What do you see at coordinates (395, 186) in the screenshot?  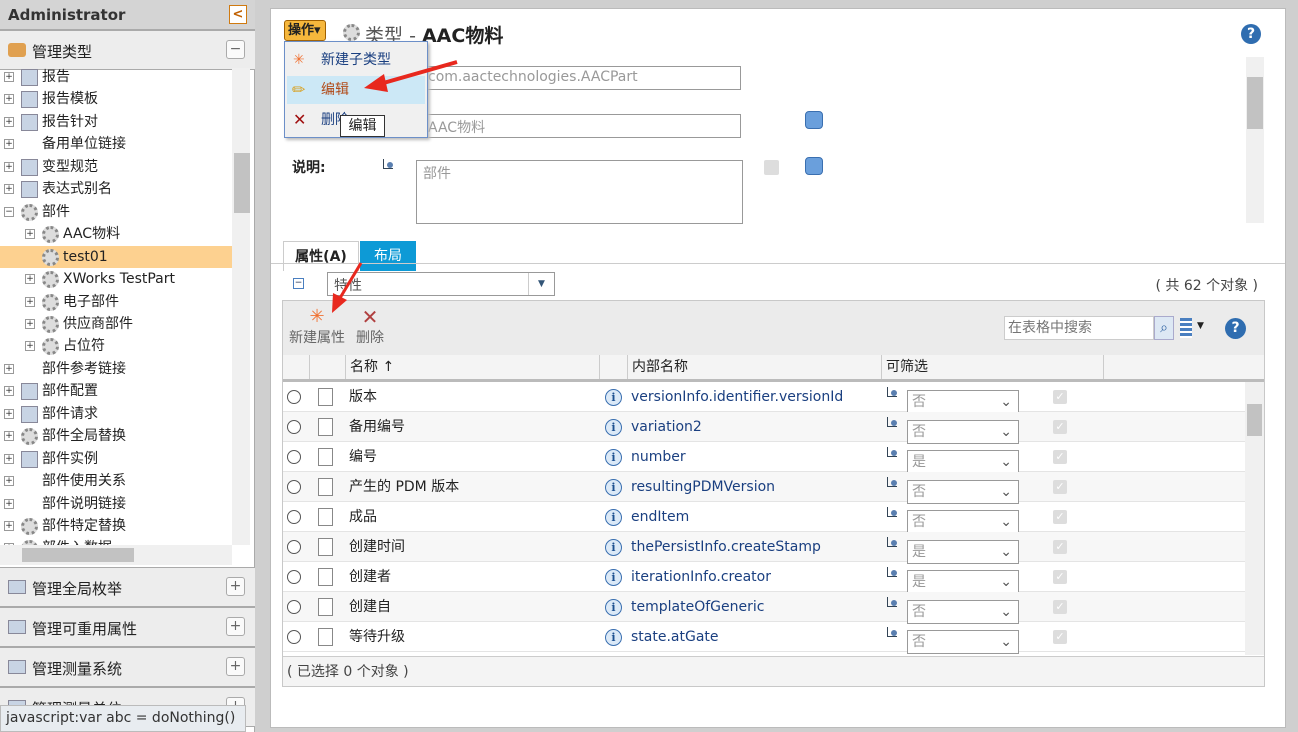 I see `annotation-arrows` at bounding box center [395, 186].